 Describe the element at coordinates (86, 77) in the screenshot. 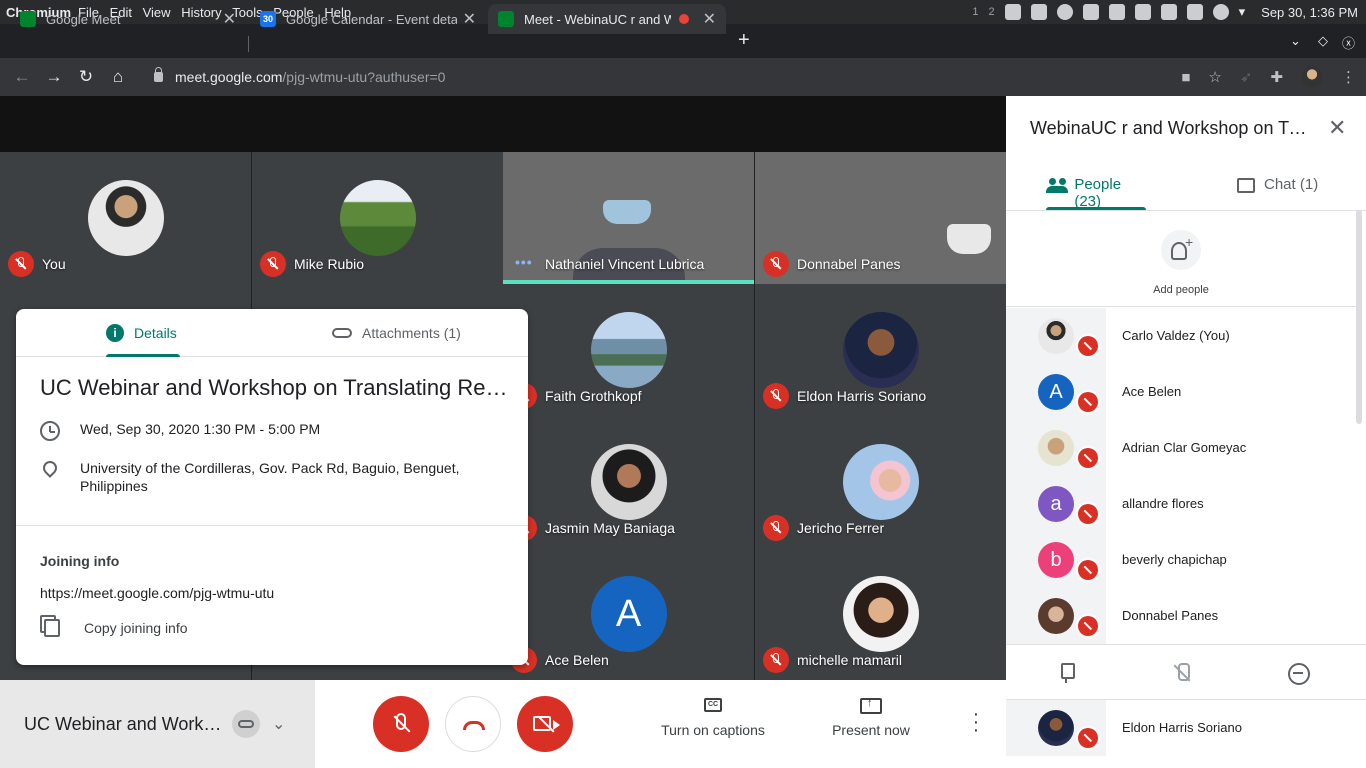

I see `reload-button: ↻` at that location.